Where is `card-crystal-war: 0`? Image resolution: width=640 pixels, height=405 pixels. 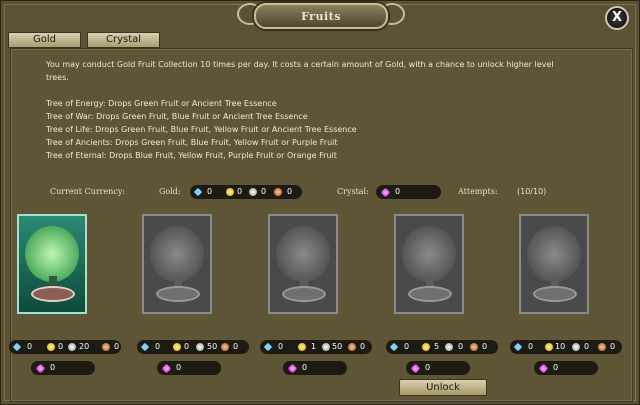
card-crystal-war: 0 is located at coordinates (189, 368).